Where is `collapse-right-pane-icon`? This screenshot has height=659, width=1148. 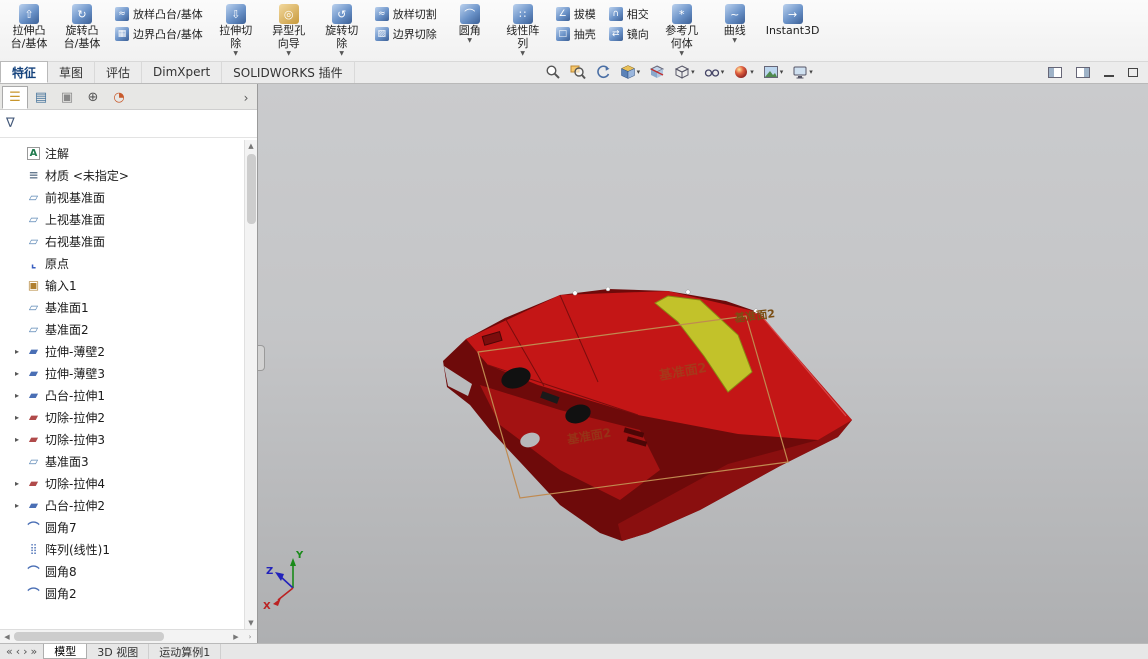
collapse-right-pane-icon is located at coordinates (1083, 72).